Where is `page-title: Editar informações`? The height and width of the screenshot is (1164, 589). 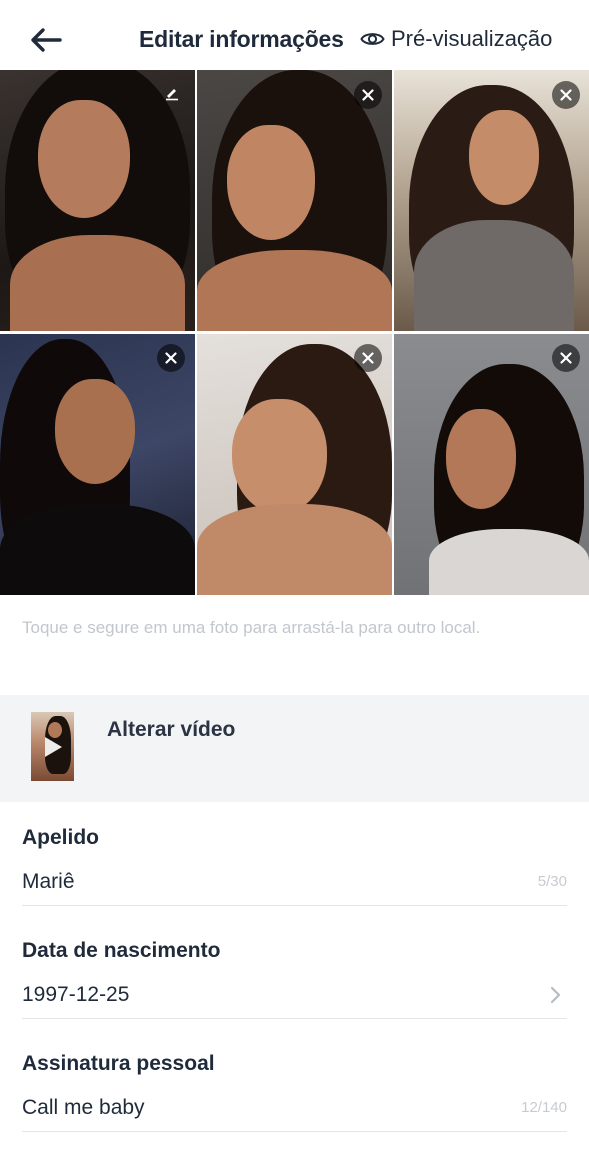
page-title: Editar informações is located at coordinates (241, 39).